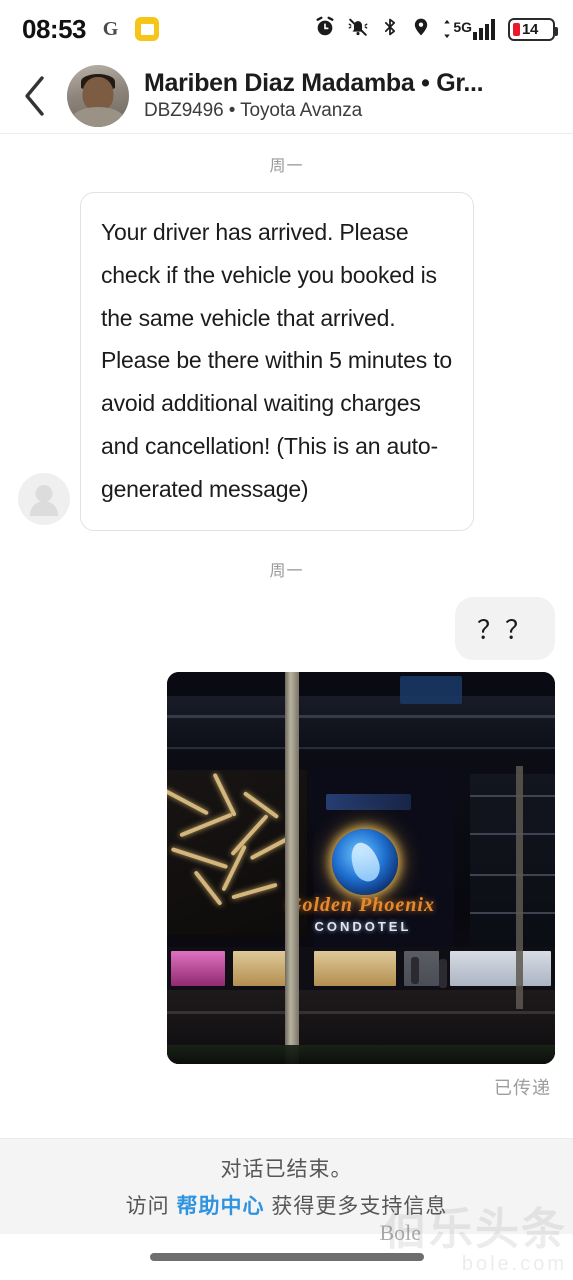 Image resolution: width=573 pixels, height=1280 pixels. What do you see at coordinates (253, 110) in the screenshot?
I see `vehicle-subtitle: DBZ9496 • Toyota Avanza` at bounding box center [253, 110].